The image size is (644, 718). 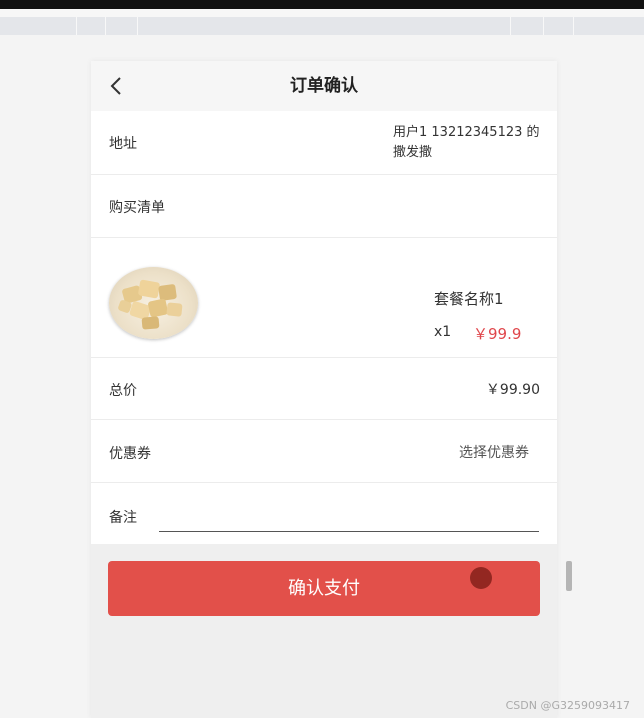 What do you see at coordinates (469, 299) in the screenshot?
I see `item-name: 套餐名称1` at bounding box center [469, 299].